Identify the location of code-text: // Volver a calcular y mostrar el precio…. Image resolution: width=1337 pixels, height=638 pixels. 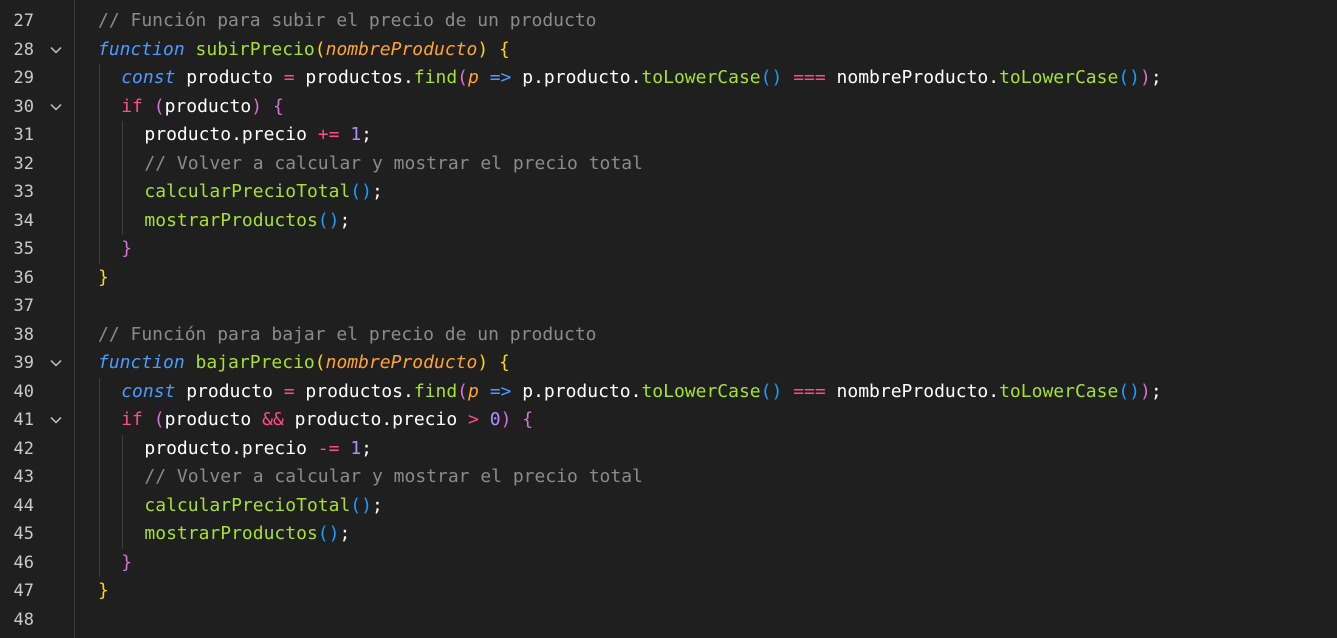
(393, 164).